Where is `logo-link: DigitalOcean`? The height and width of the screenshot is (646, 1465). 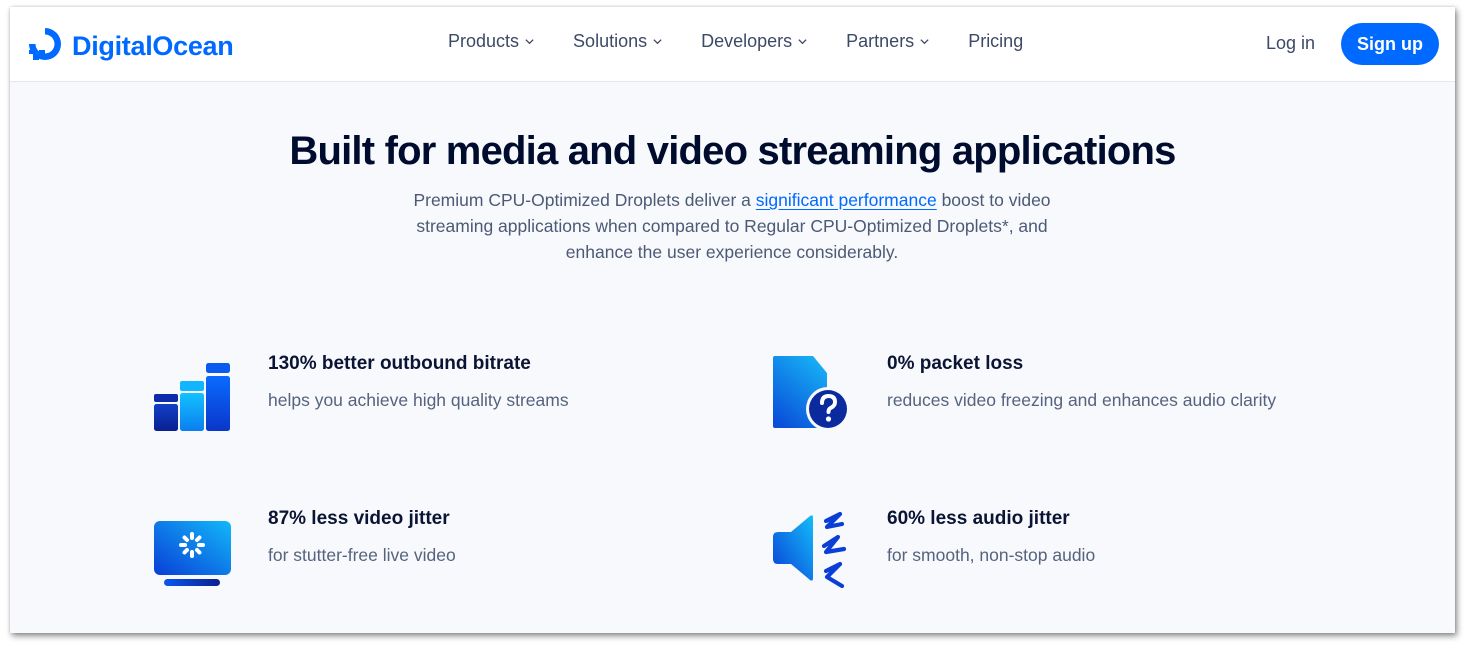 logo-link: DigitalOcean is located at coordinates (130, 46).